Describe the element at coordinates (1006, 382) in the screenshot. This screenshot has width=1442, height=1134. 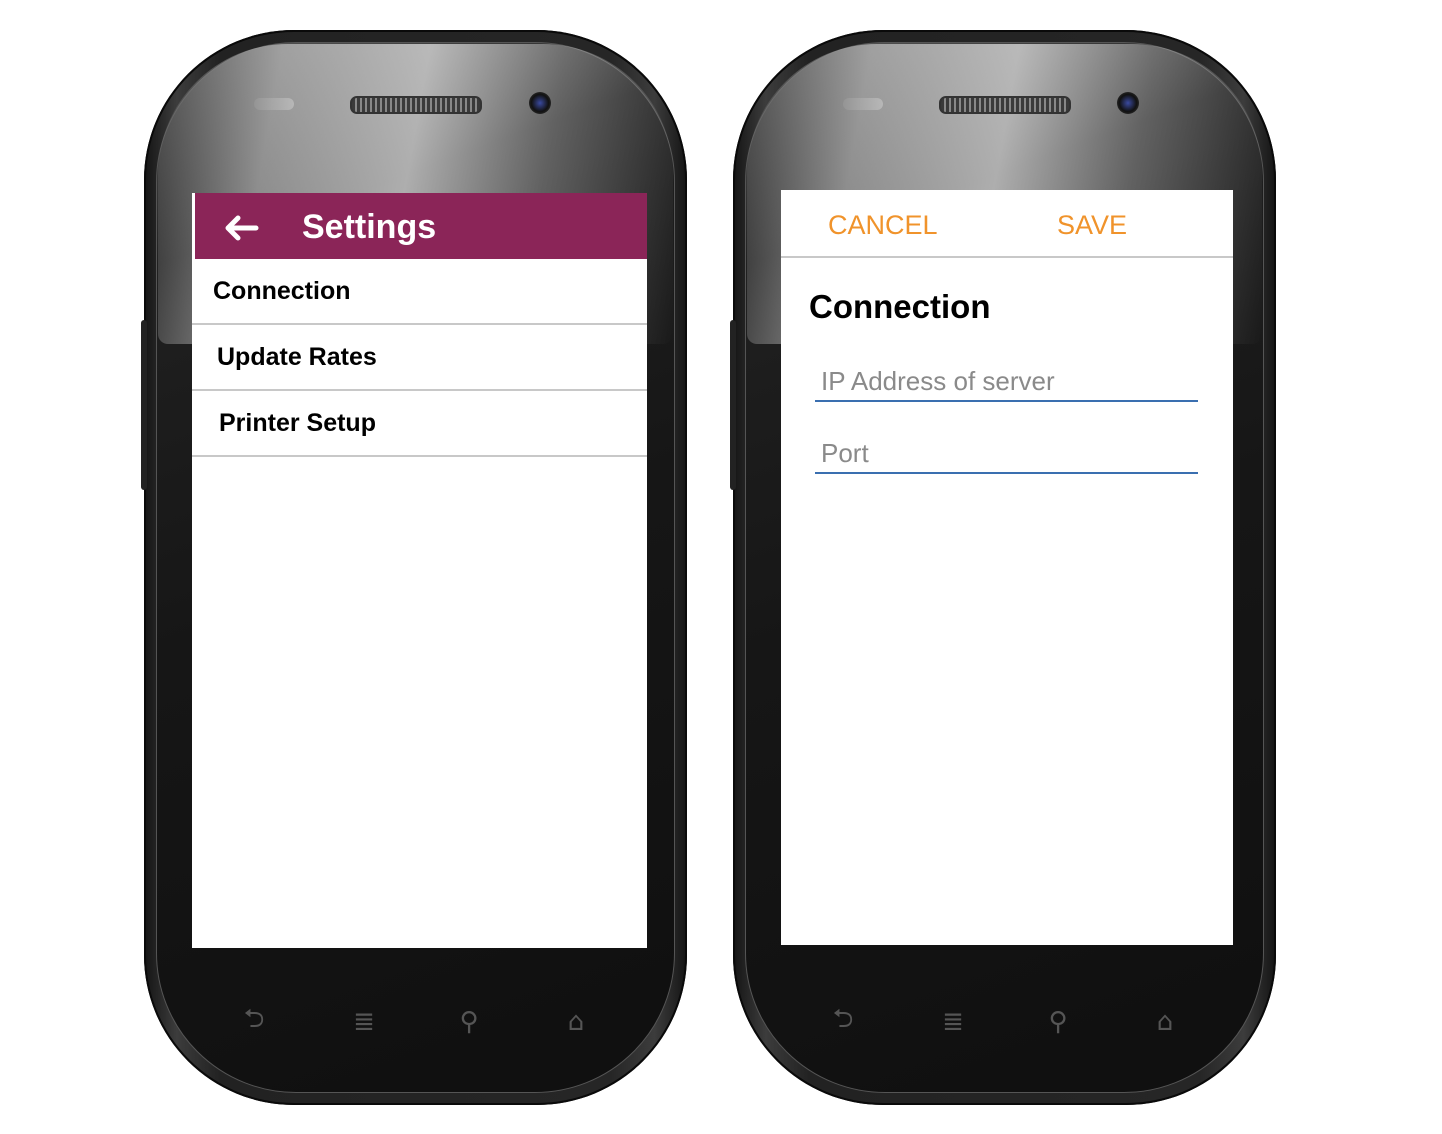
I see `ip-address-input` at that location.